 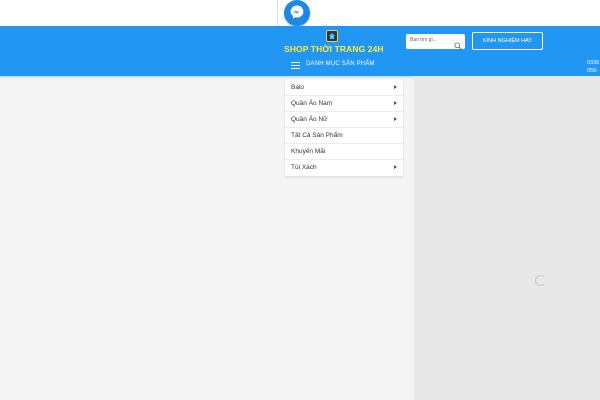 I want to click on phone-line-1: 0336, so click(x=593, y=63).